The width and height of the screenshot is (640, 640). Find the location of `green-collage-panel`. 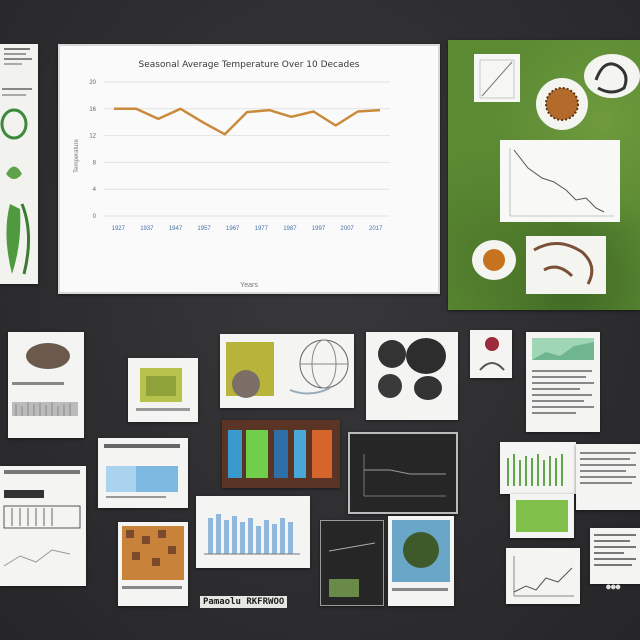

green-collage-panel is located at coordinates (544, 175).